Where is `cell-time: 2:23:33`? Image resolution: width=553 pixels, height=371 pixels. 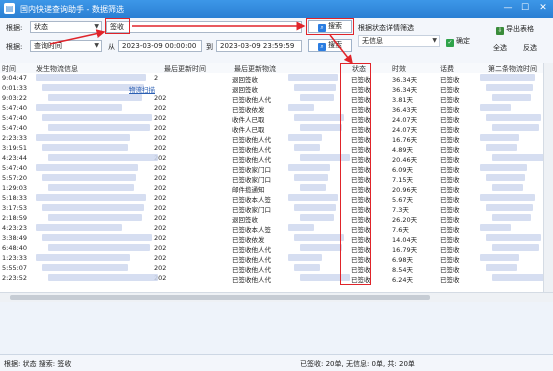
cell-time: 2:23:33 is located at coordinates (15, 138).